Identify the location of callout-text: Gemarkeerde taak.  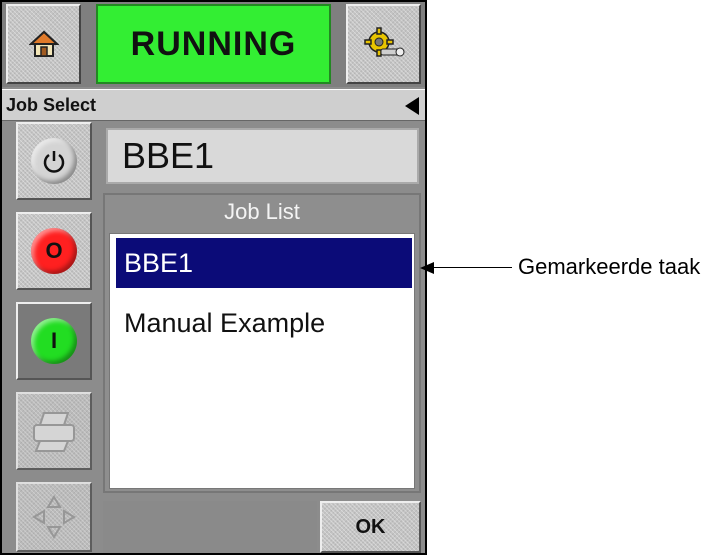
(609, 266).